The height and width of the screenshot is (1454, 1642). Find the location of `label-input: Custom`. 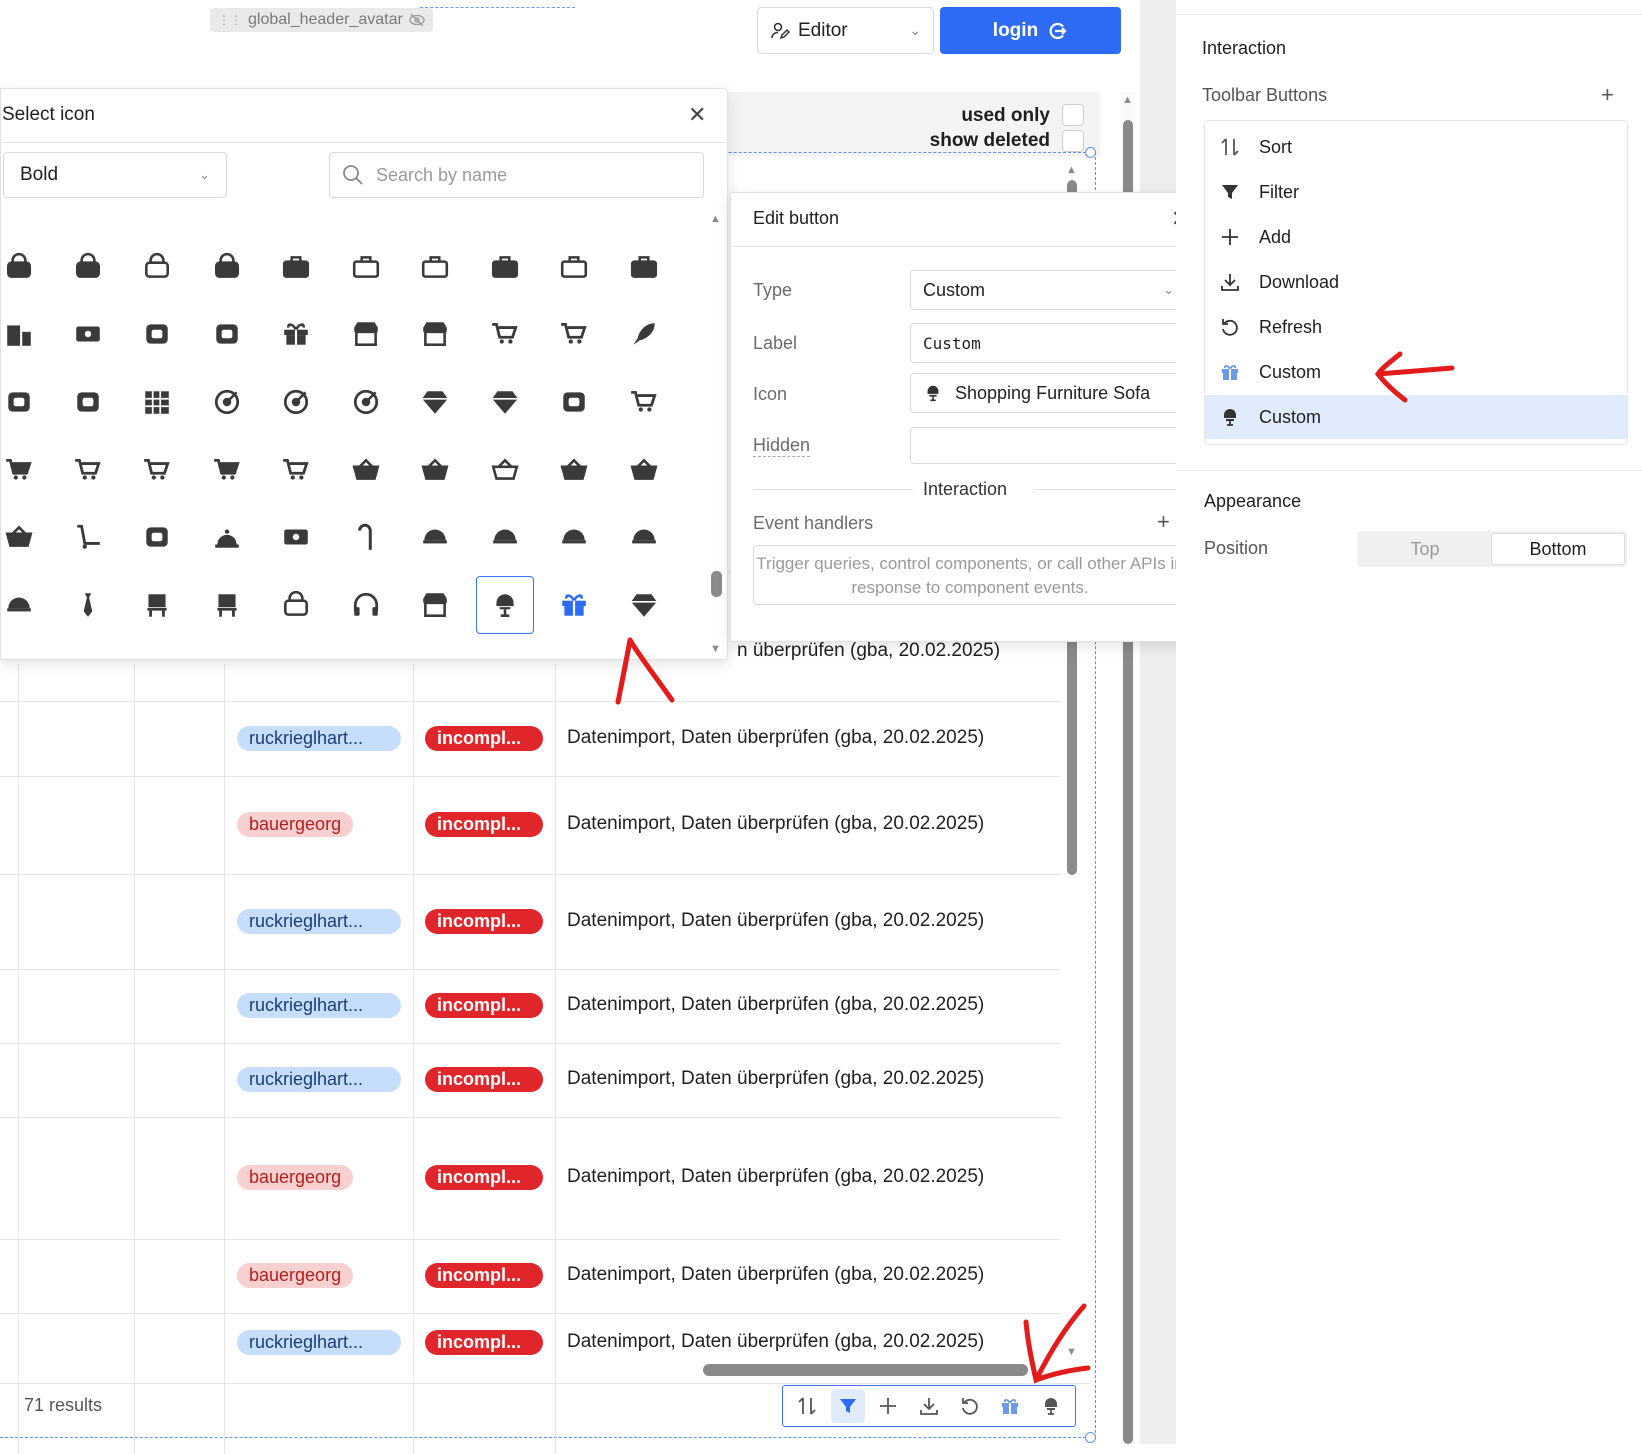

label-input: Custom is located at coordinates (1048, 343).